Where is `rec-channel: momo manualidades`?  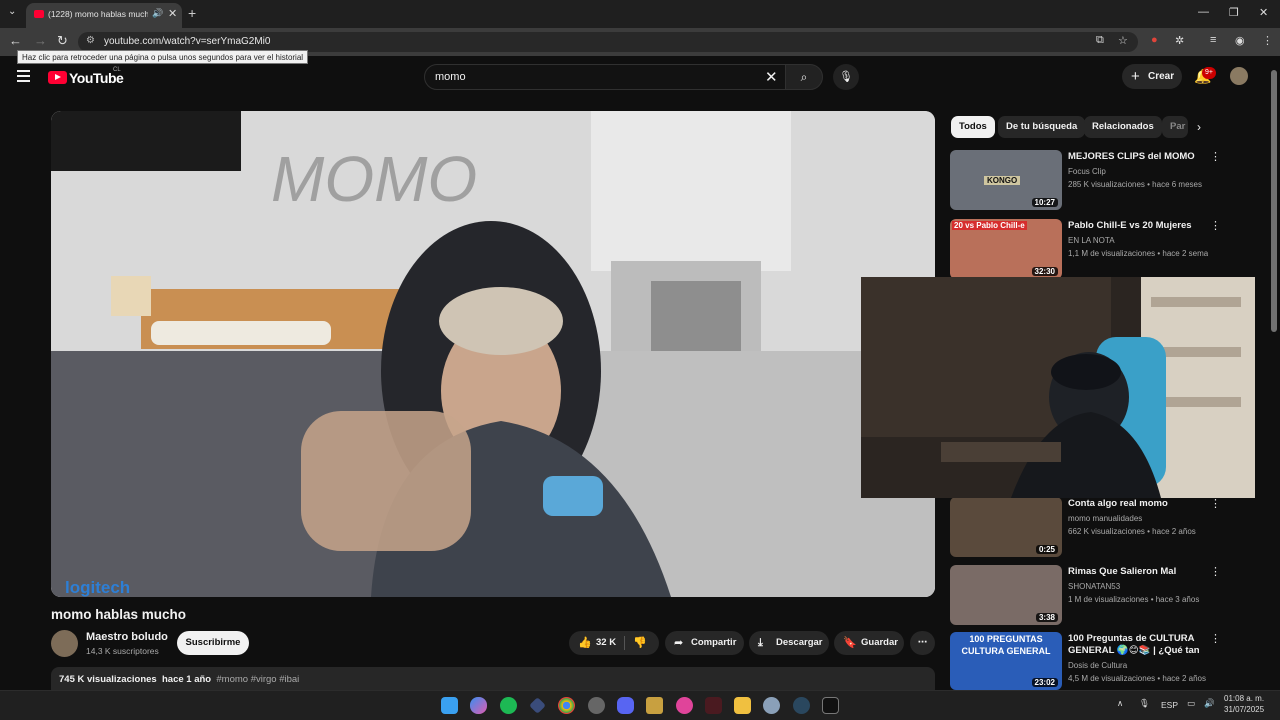
rec-channel: momo manualidades is located at coordinates (1105, 518).